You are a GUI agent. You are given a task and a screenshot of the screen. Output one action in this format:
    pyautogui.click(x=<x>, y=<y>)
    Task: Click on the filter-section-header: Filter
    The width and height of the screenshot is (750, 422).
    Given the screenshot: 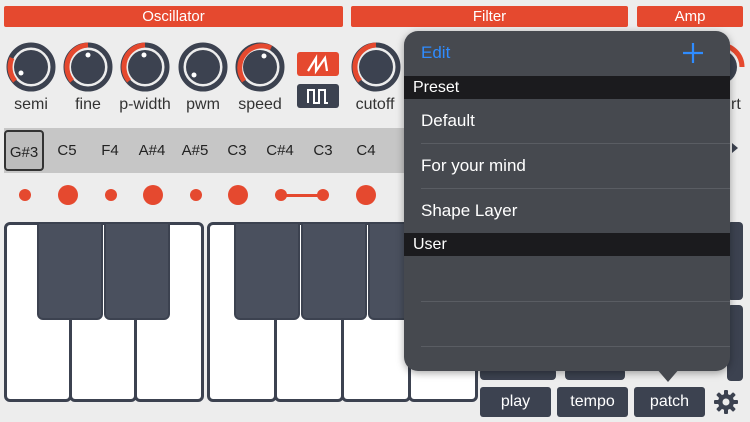 What is the action you would take?
    pyautogui.click(x=489, y=16)
    